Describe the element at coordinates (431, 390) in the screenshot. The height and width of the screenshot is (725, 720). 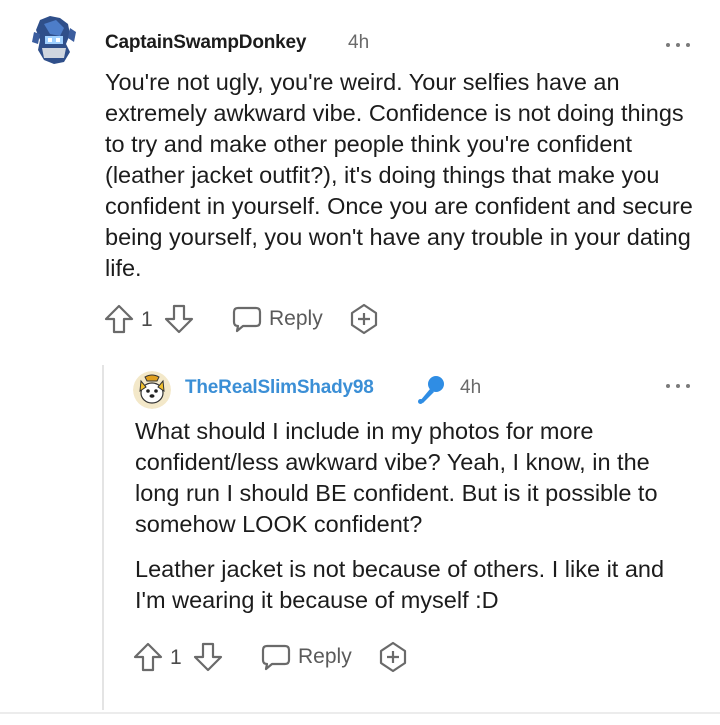
I see `microphone-icon` at that location.